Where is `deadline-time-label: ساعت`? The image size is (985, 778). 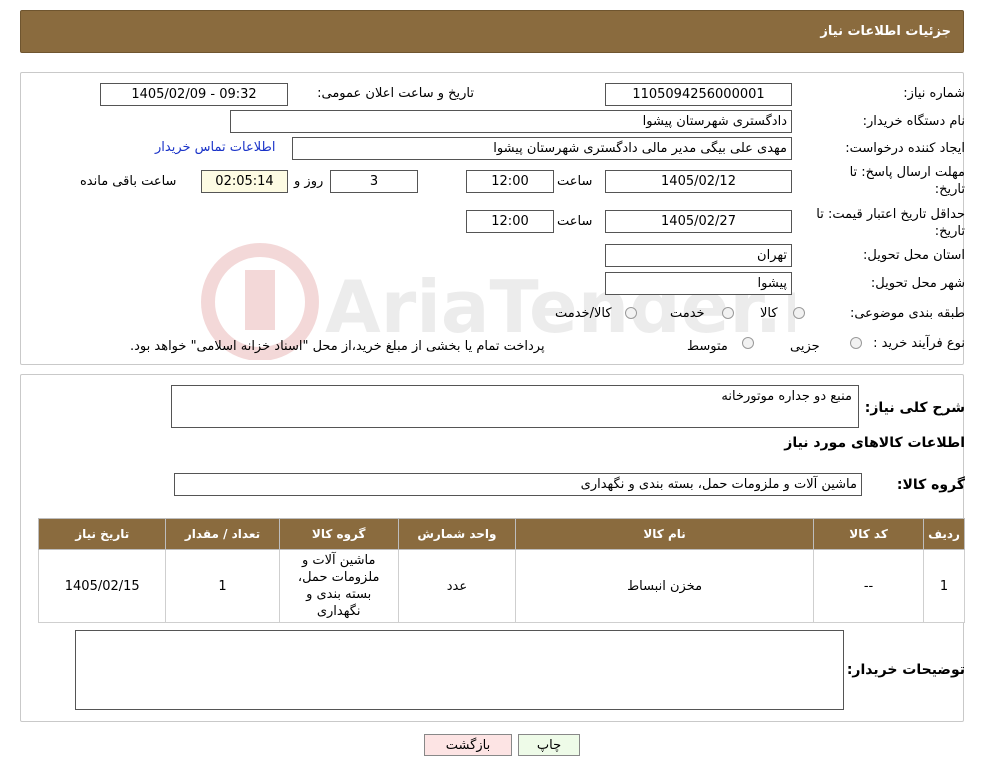 deadline-time-label: ساعت is located at coordinates (575, 181).